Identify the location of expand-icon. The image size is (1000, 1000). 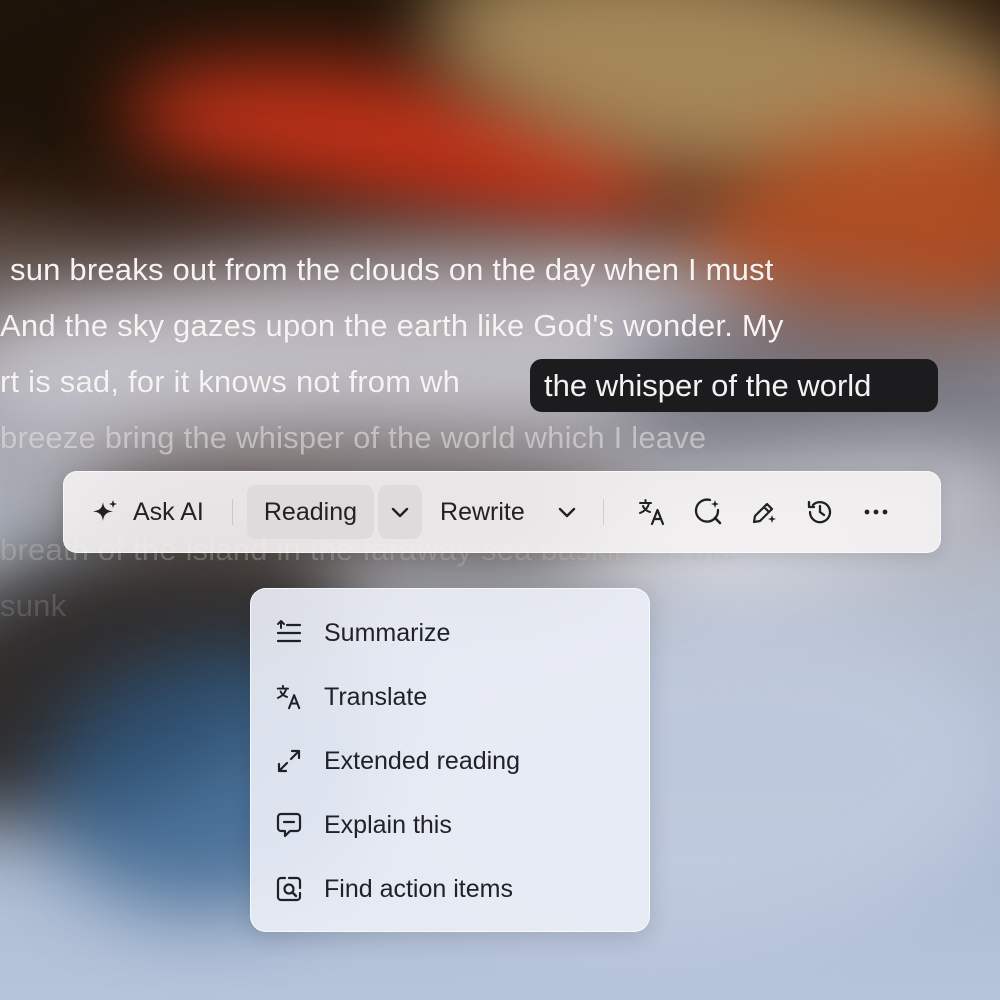
(289, 761).